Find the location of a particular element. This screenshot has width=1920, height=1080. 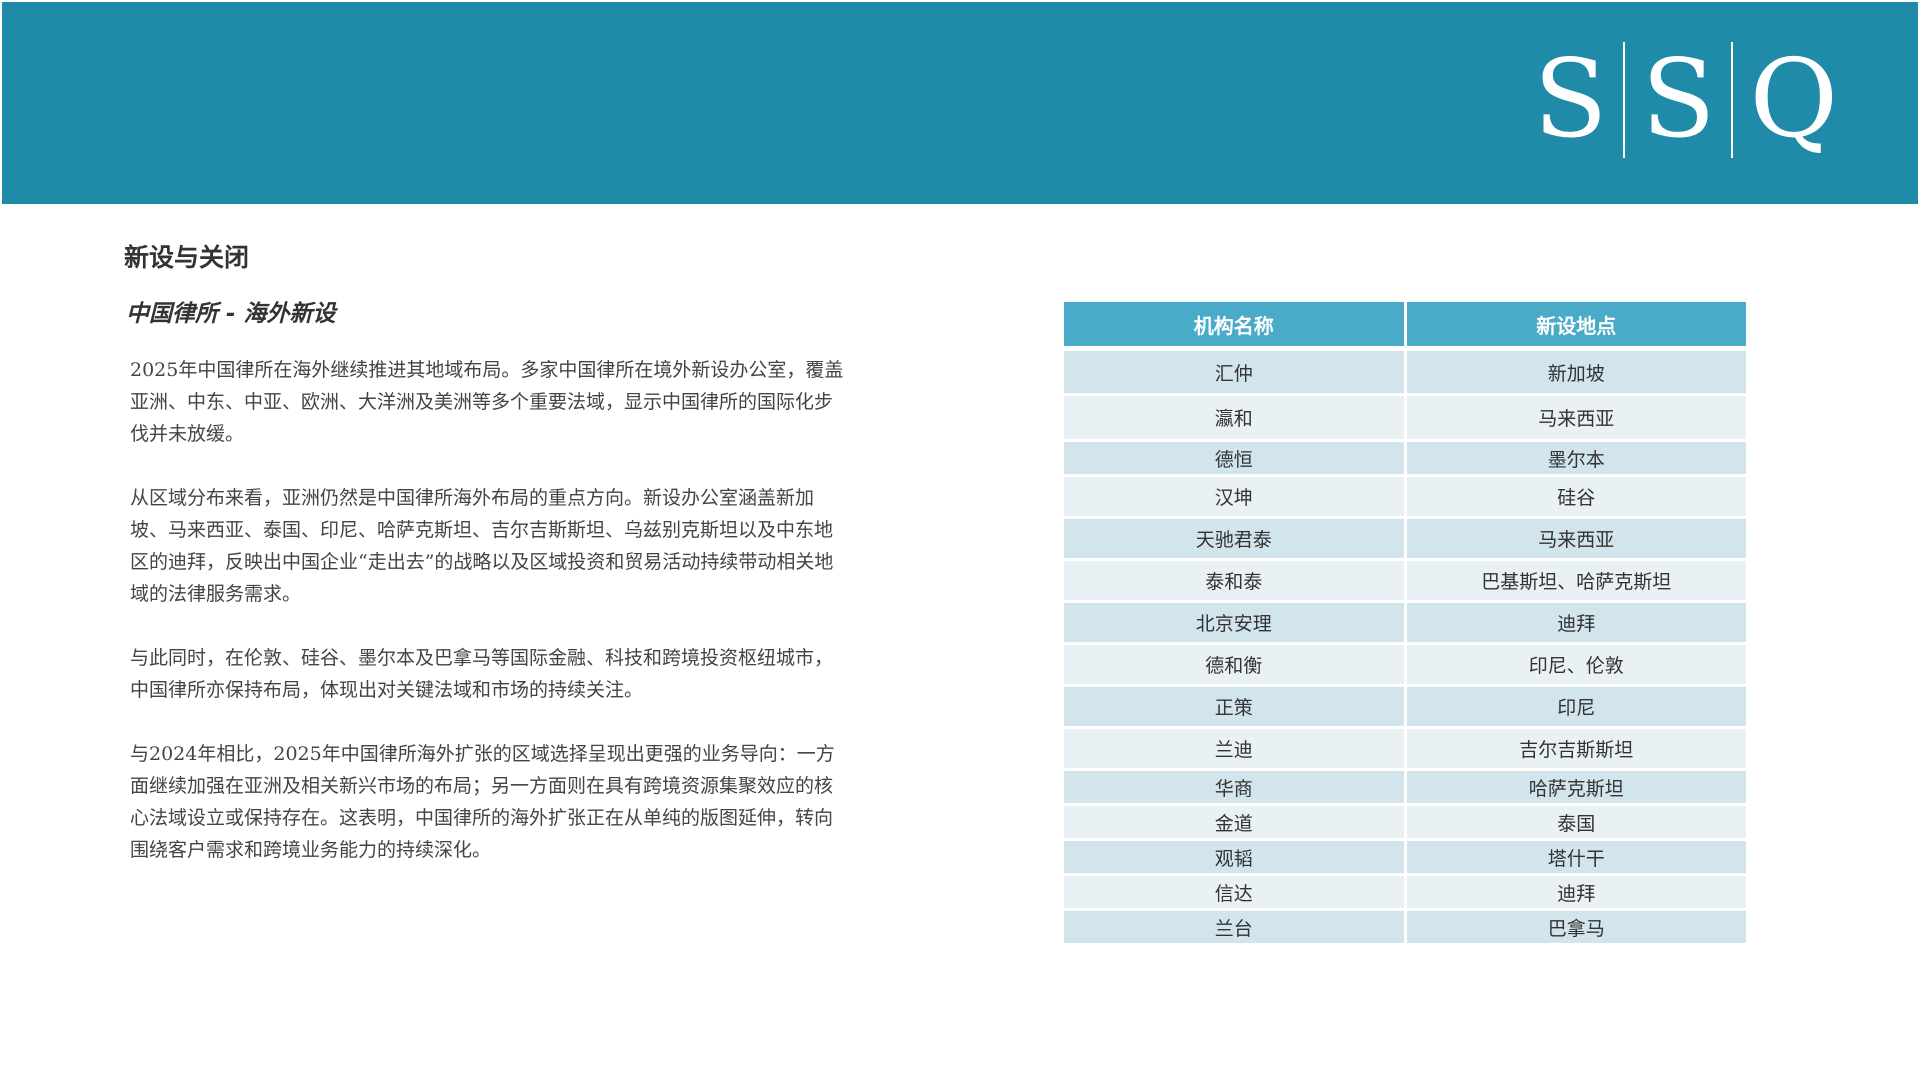

table-row: 北京安理 迪拜 is located at coordinates (1405, 623).